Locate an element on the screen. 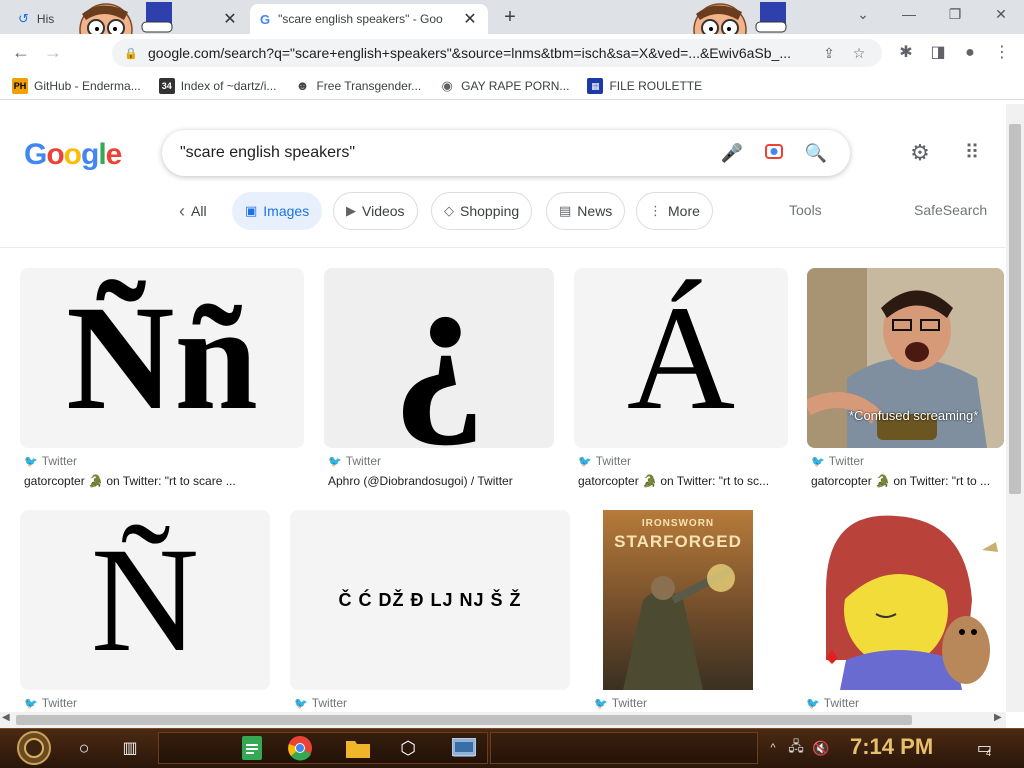  back-button: ← is located at coordinates (21, 53).